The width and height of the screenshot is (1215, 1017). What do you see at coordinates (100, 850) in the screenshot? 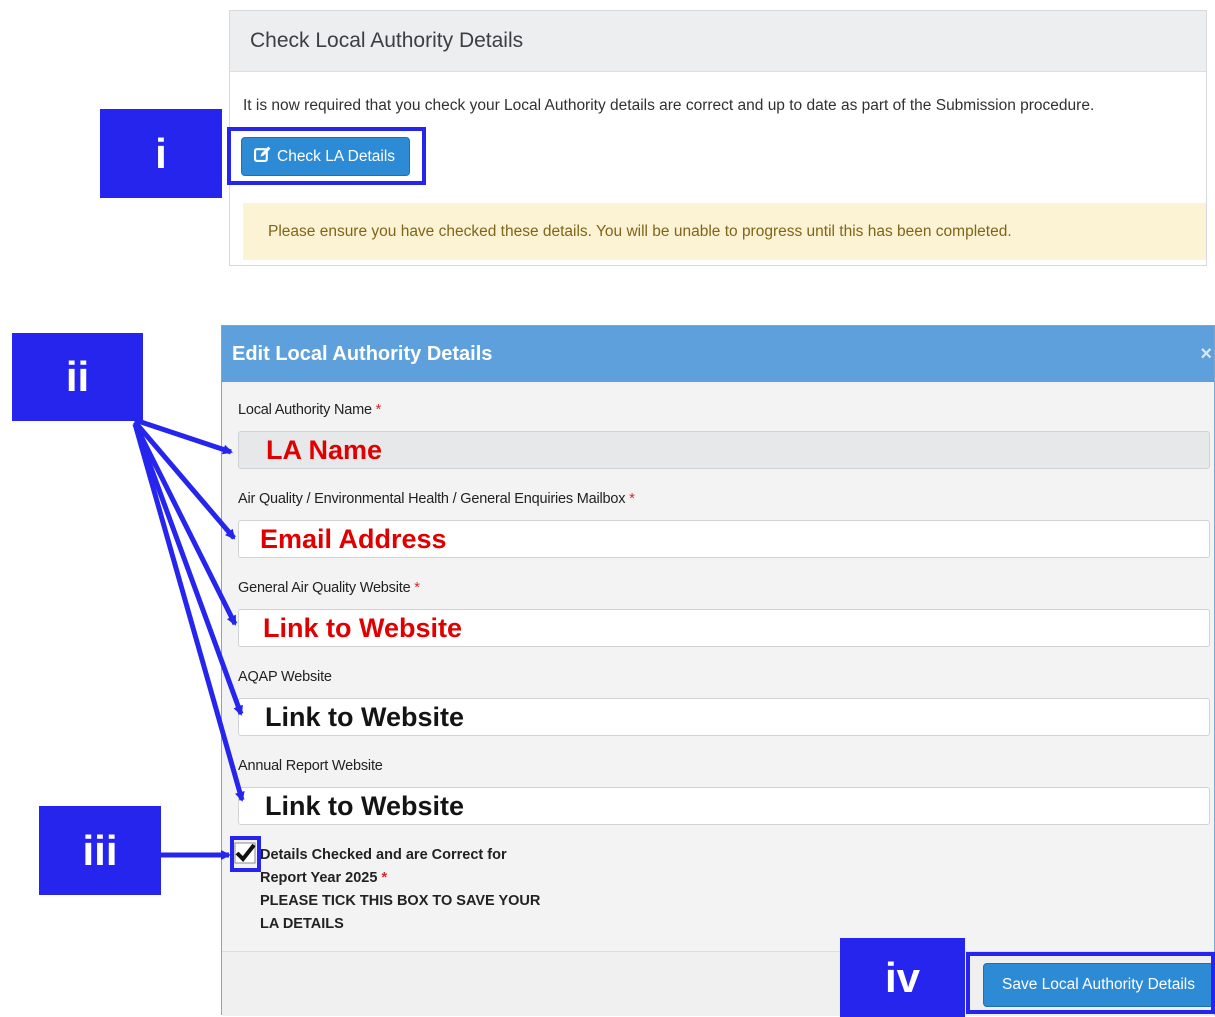
I see `callout-iii: iii` at bounding box center [100, 850].